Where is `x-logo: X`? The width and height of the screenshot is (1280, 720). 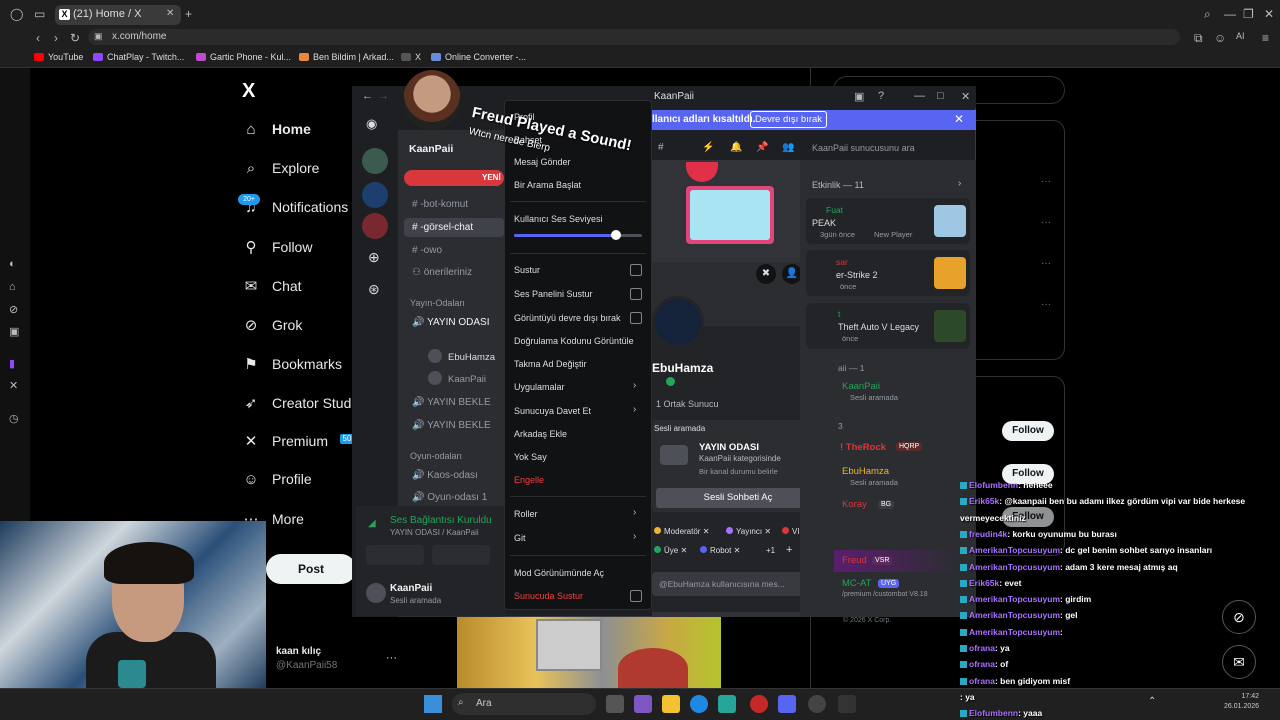 x-logo: X is located at coordinates (248, 91).